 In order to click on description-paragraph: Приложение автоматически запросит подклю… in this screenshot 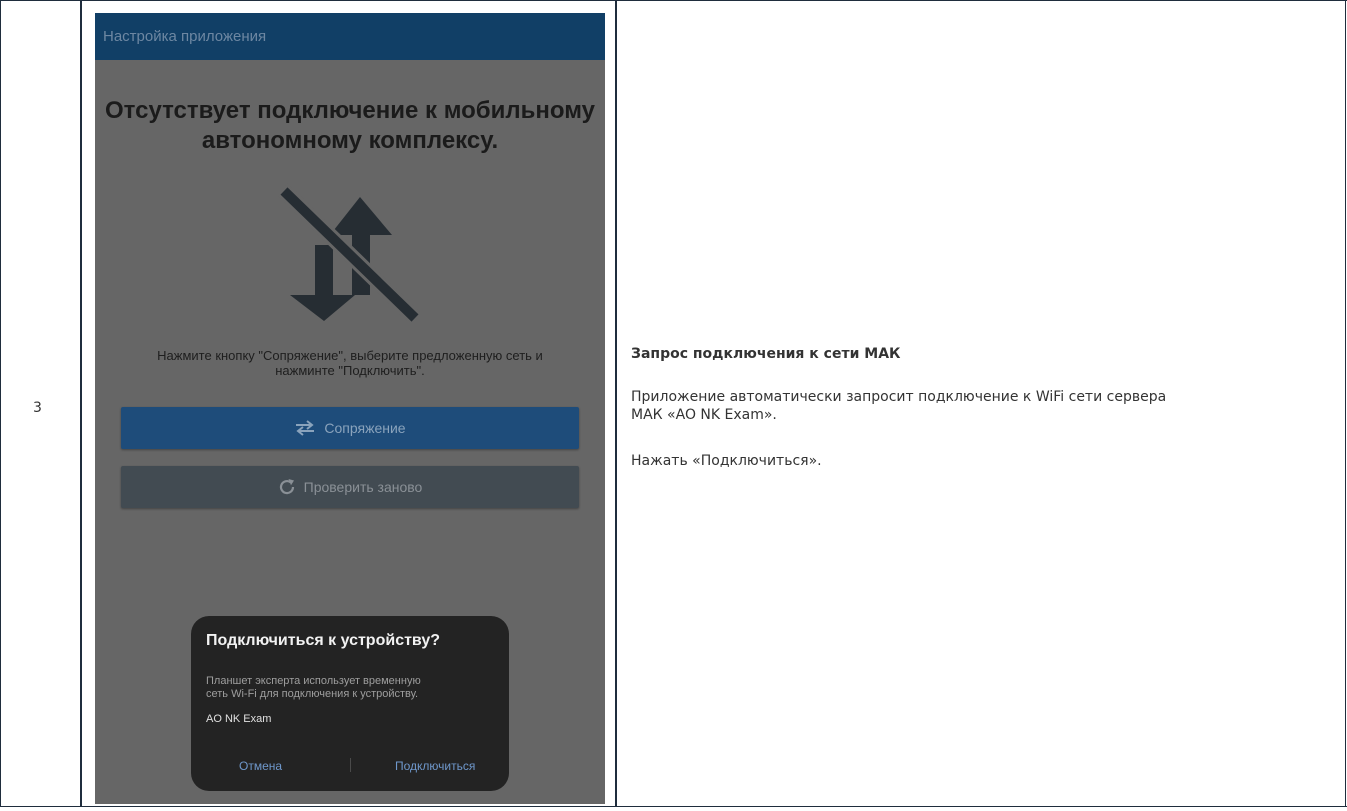, I will do `click(981, 406)`.